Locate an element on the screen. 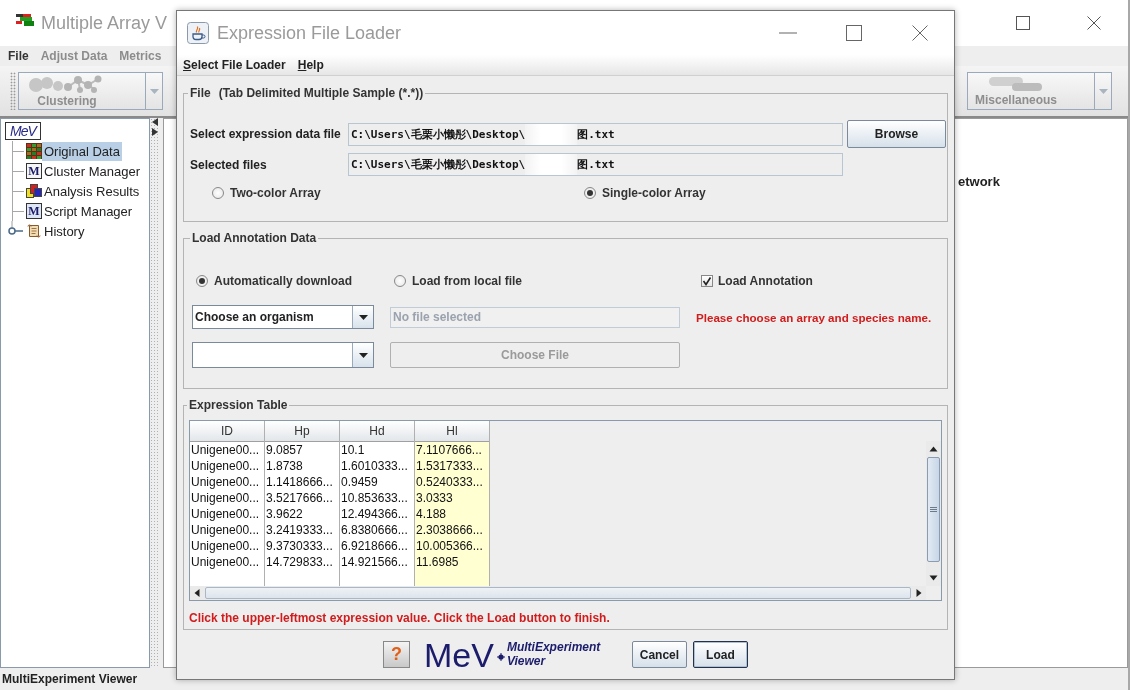 The image size is (1130, 690). table-cell: 0.9459 is located at coordinates (377, 482).